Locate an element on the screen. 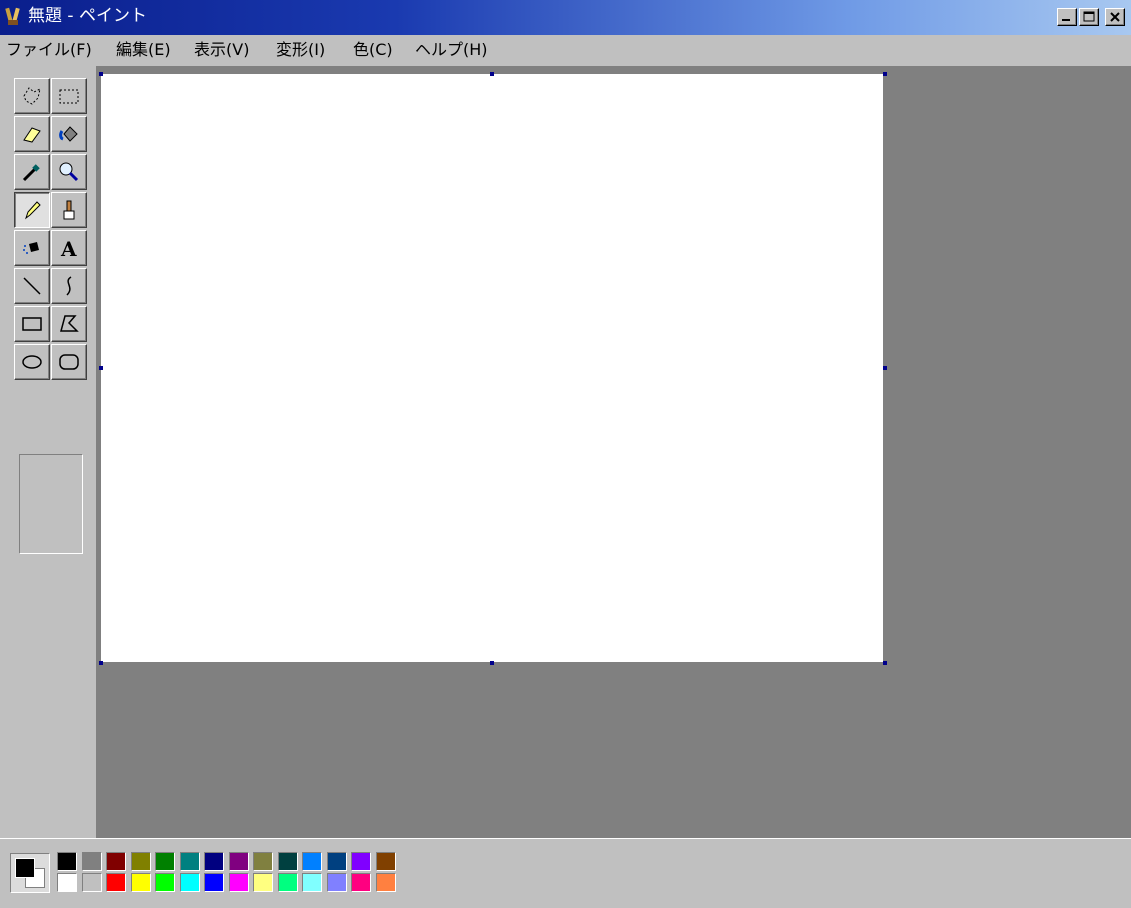  tool-text: A is located at coordinates (69, 248).